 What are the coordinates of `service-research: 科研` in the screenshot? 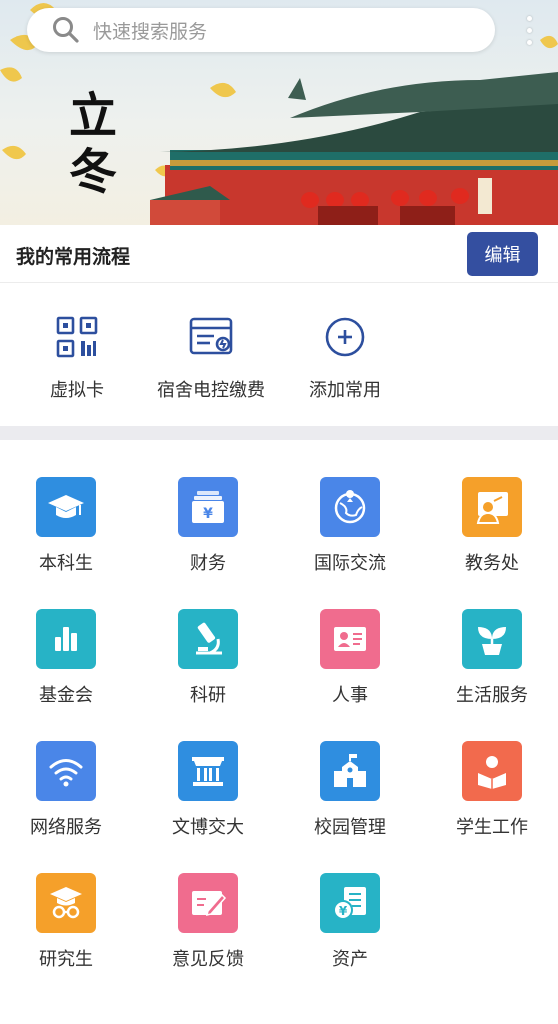 It's located at (208, 658).